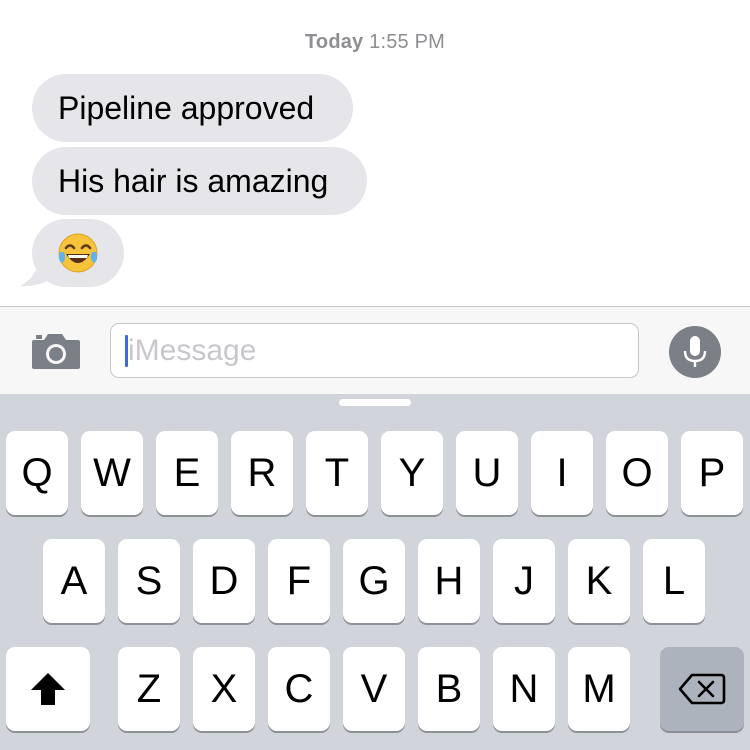 This screenshot has width=750, height=750. What do you see at coordinates (149, 689) in the screenshot?
I see `key-z: Z` at bounding box center [149, 689].